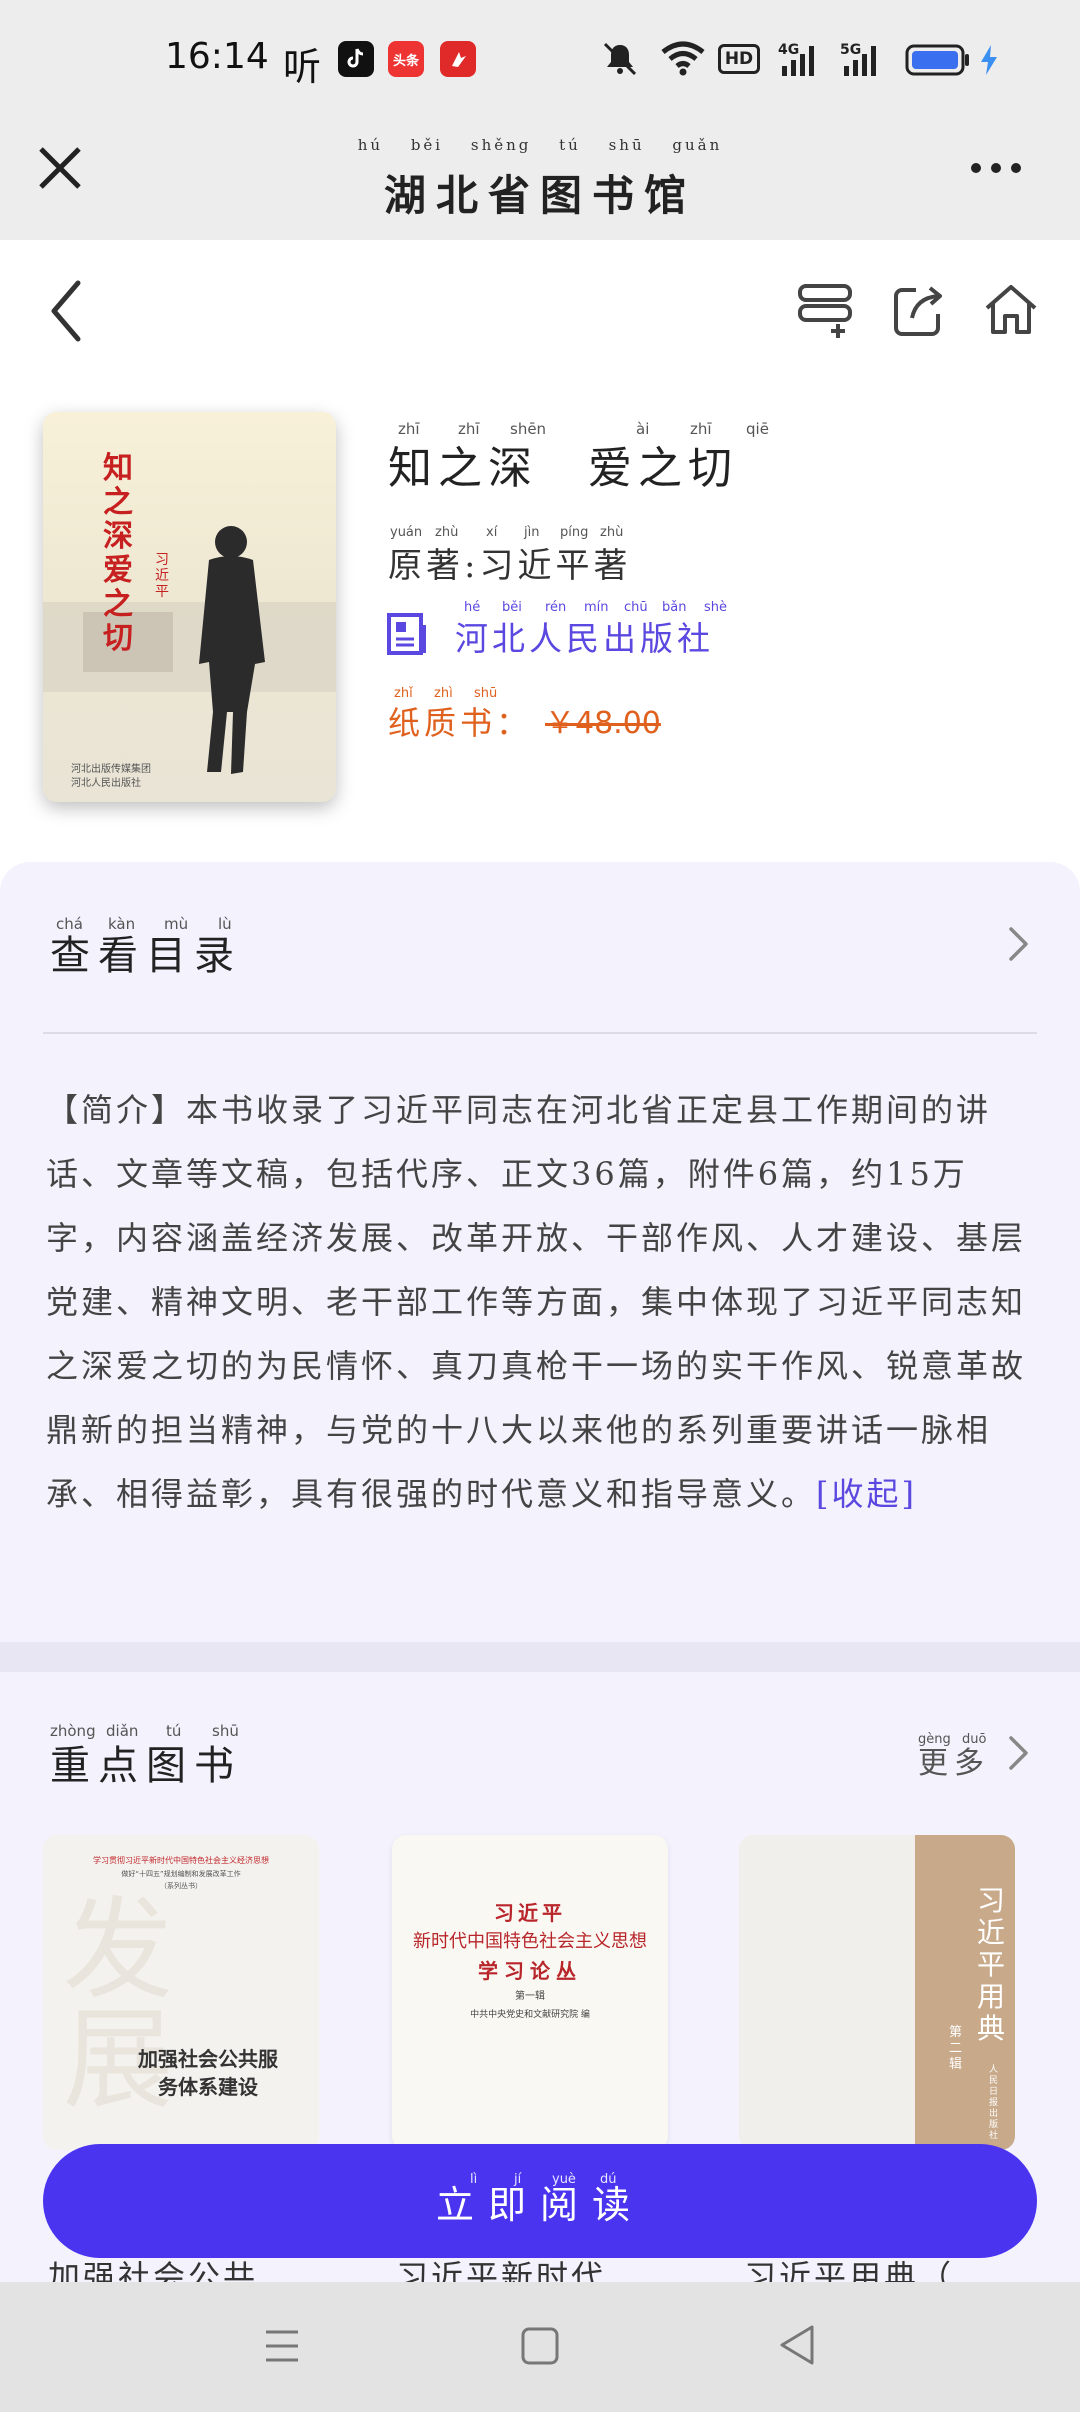 The image size is (1080, 2412). What do you see at coordinates (406, 59) in the screenshot?
I see `toutiao-app-icon: 头条` at bounding box center [406, 59].